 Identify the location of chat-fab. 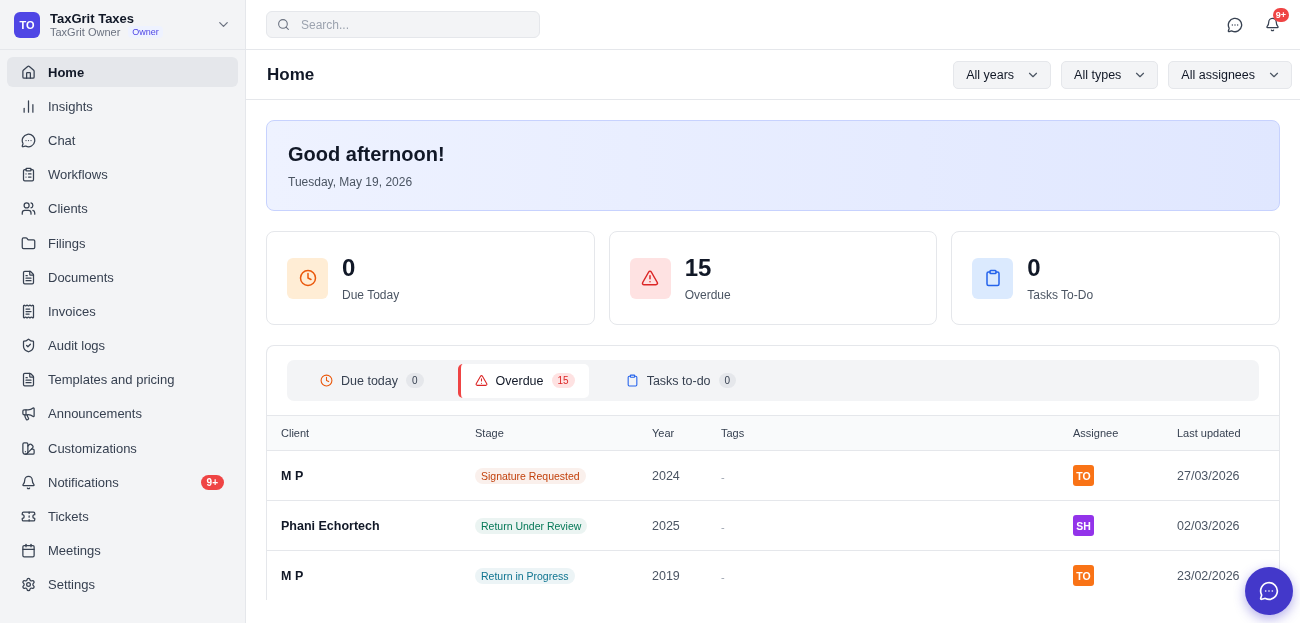
(1269, 591).